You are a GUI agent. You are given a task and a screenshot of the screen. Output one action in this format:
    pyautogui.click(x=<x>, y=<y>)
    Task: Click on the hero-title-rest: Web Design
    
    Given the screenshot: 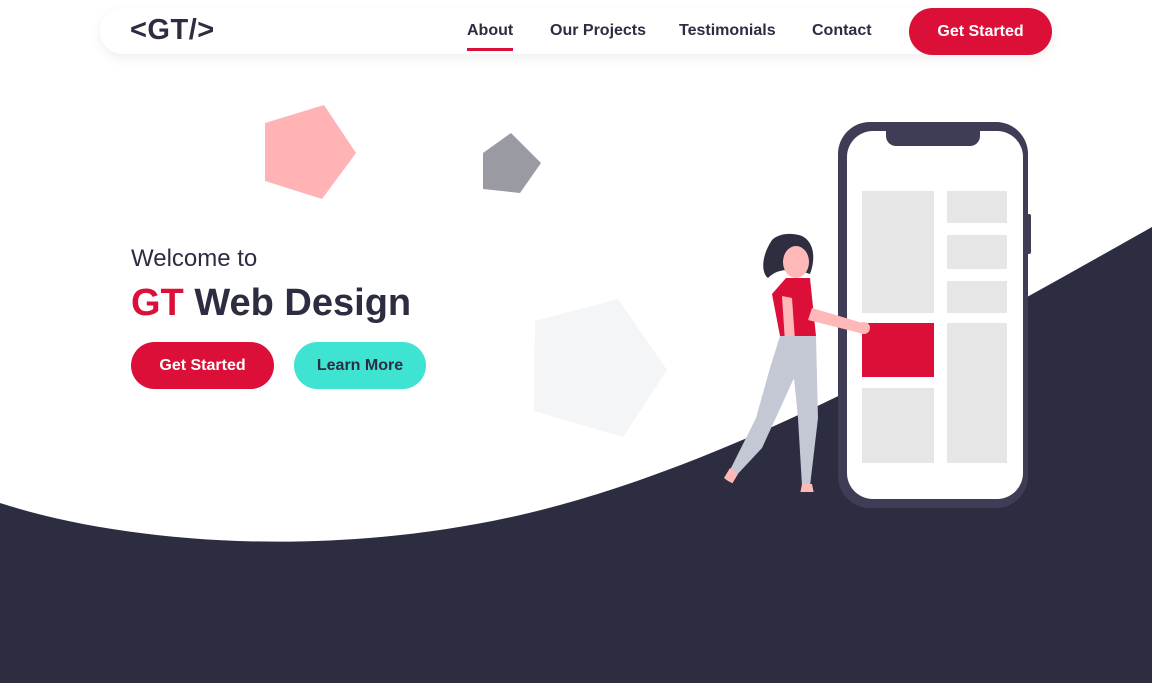 What is the action you would take?
    pyautogui.click(x=303, y=303)
    